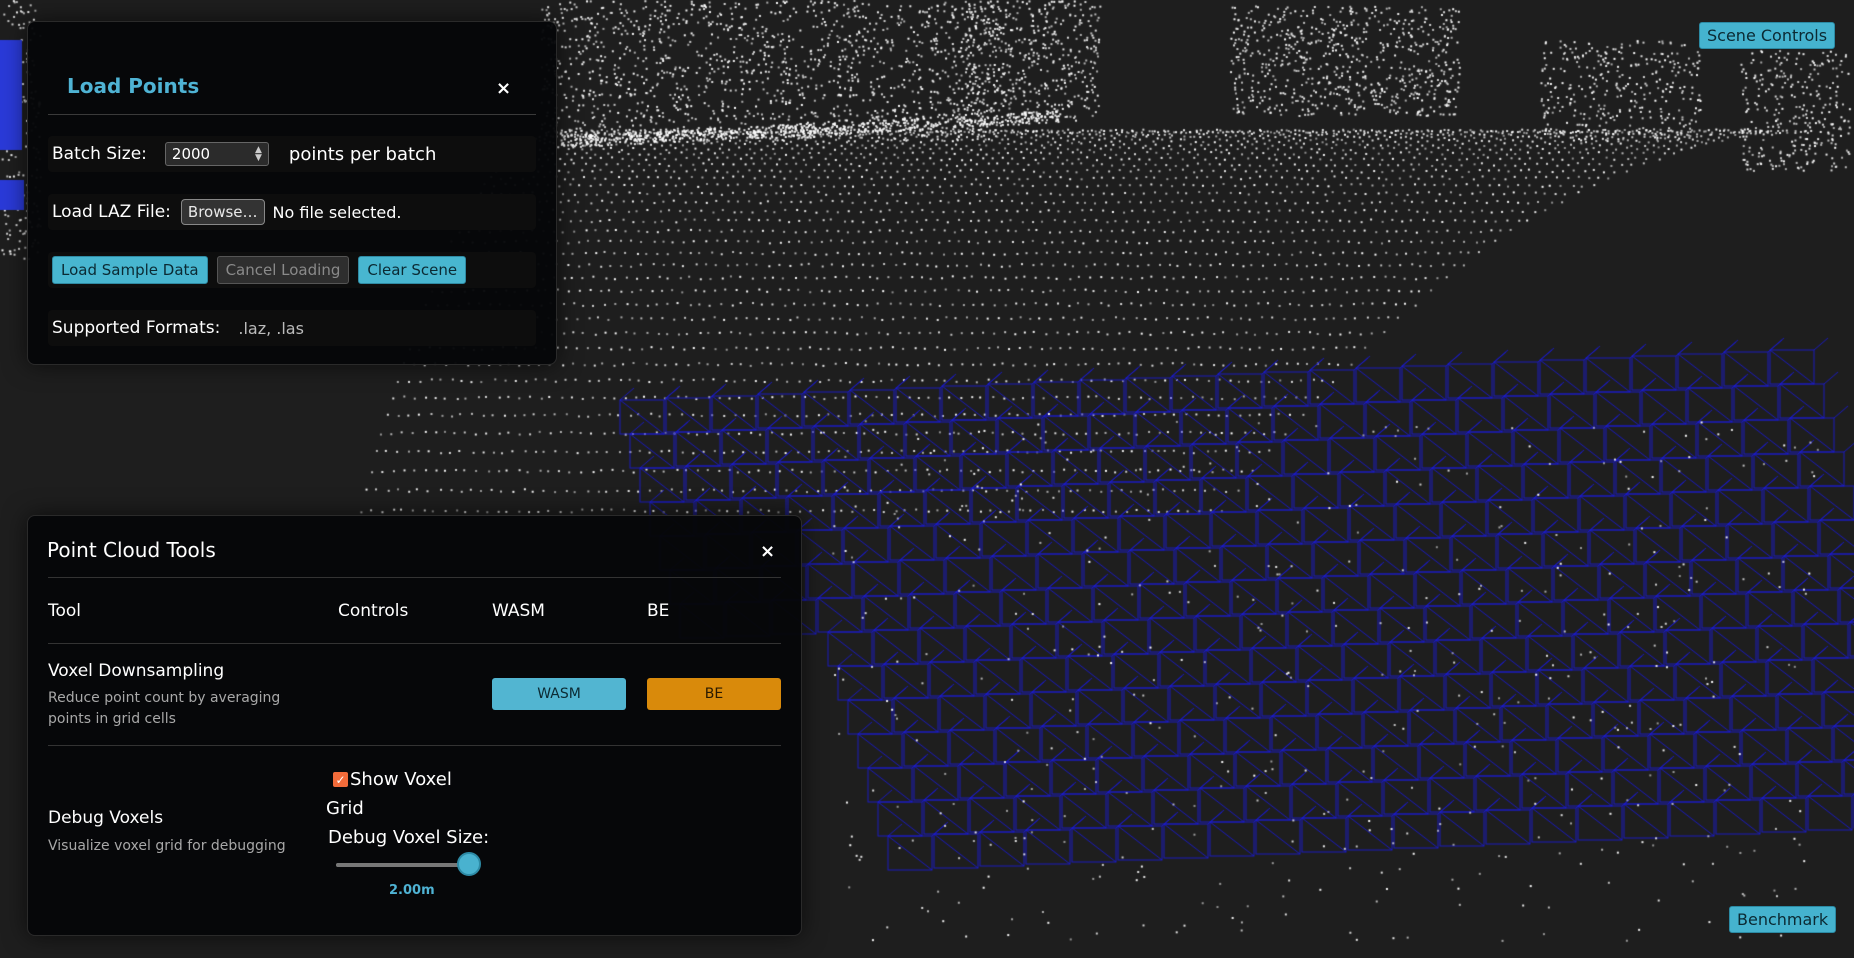  Describe the element at coordinates (658, 611) in the screenshot. I see `column-header-be: BE` at that location.